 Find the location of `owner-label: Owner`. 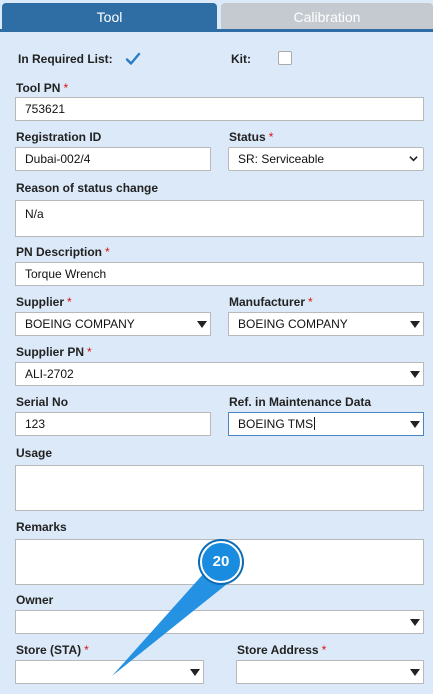

owner-label: Owner is located at coordinates (35, 600).